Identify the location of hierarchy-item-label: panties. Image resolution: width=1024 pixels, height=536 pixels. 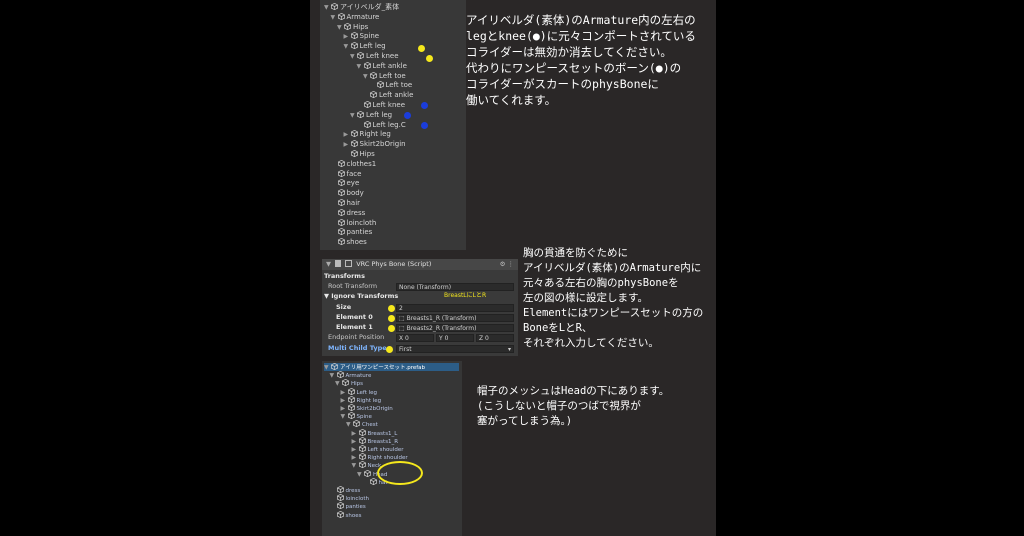
(359, 232).